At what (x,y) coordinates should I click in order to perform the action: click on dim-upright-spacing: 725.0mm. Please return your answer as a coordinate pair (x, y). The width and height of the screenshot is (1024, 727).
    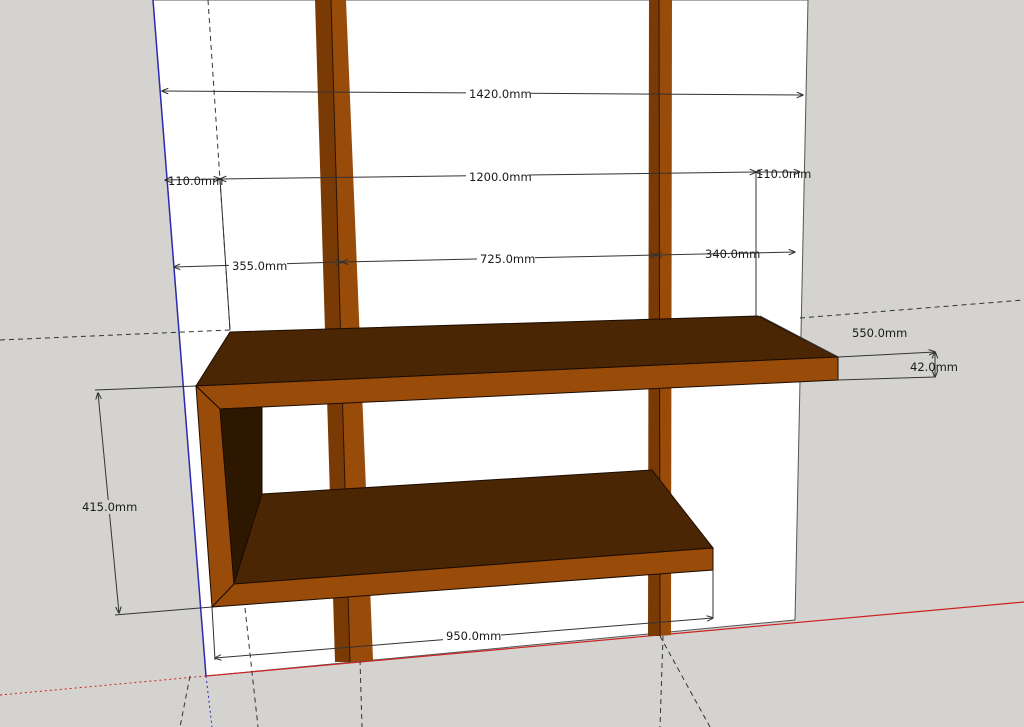
    Looking at the image, I should click on (507, 259).